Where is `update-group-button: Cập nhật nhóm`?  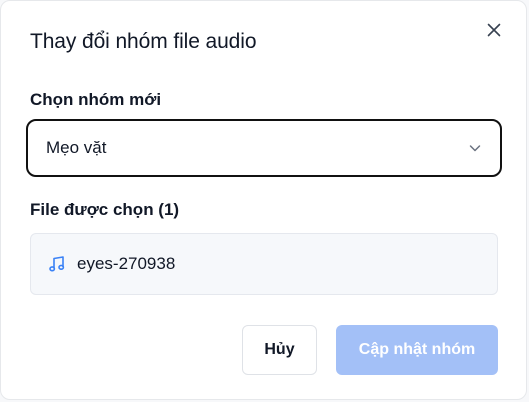 update-group-button: Cập nhật nhóm is located at coordinates (417, 350).